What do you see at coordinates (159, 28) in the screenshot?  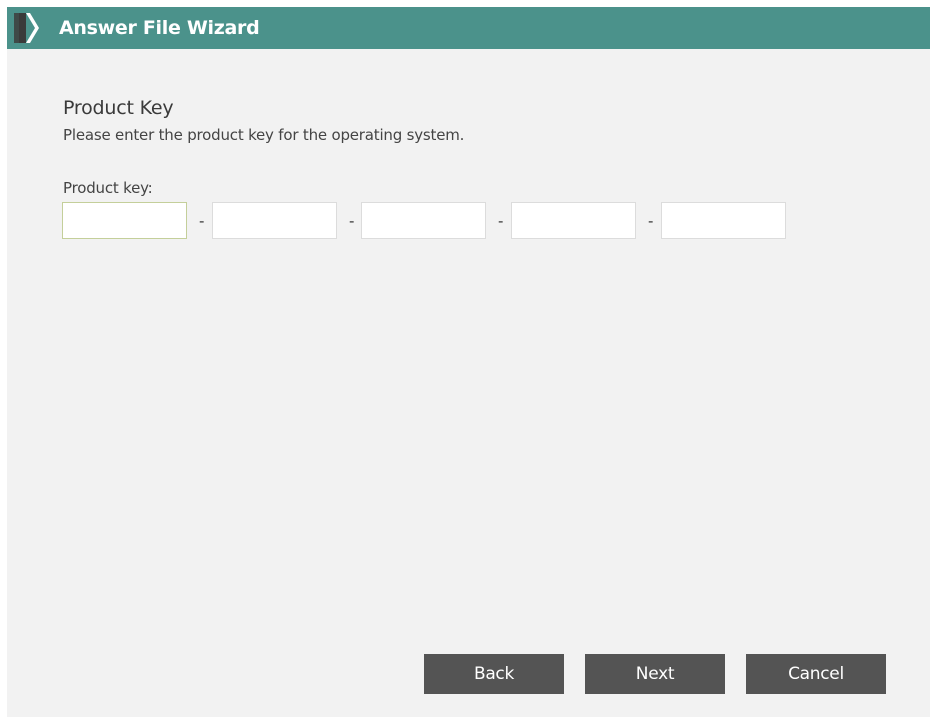 I see `window-title: Answer File Wizard` at bounding box center [159, 28].